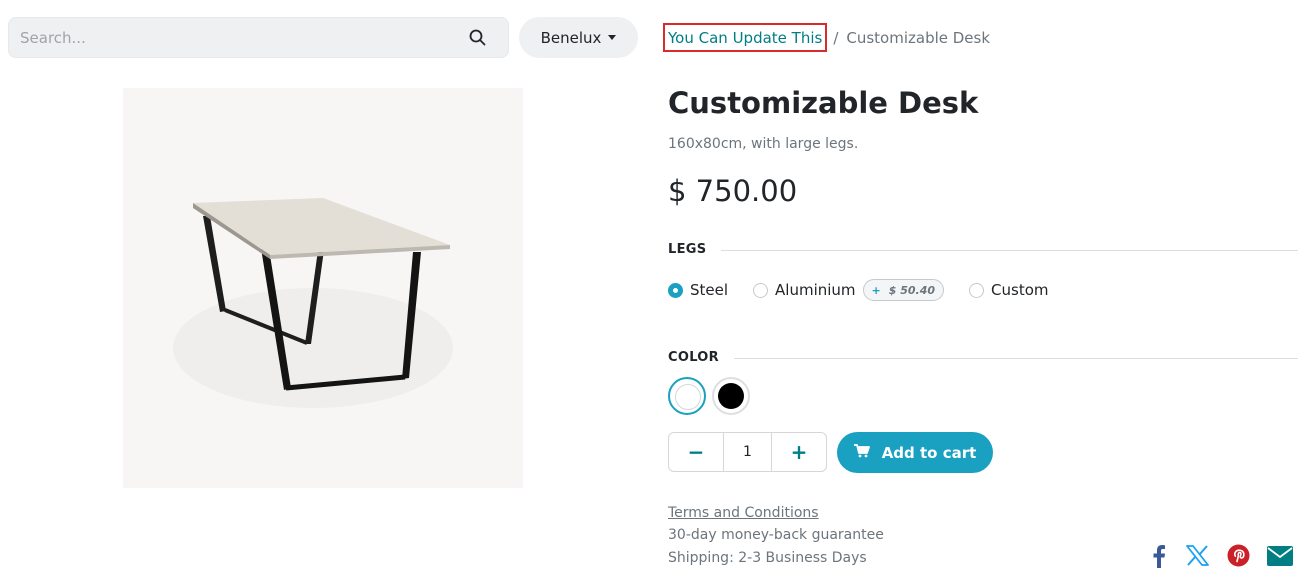 This screenshot has height=582, width=1314. What do you see at coordinates (918, 37) in the screenshot?
I see `breadcrumb-current: Customizable Desk` at bounding box center [918, 37].